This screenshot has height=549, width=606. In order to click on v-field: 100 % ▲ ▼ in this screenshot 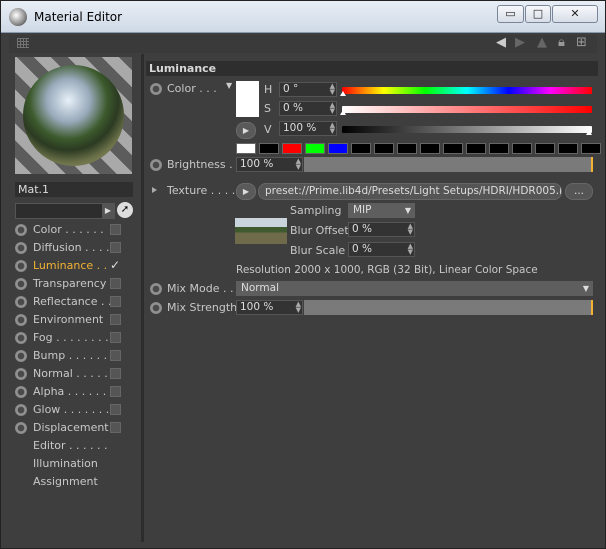, I will do `click(308, 128)`.